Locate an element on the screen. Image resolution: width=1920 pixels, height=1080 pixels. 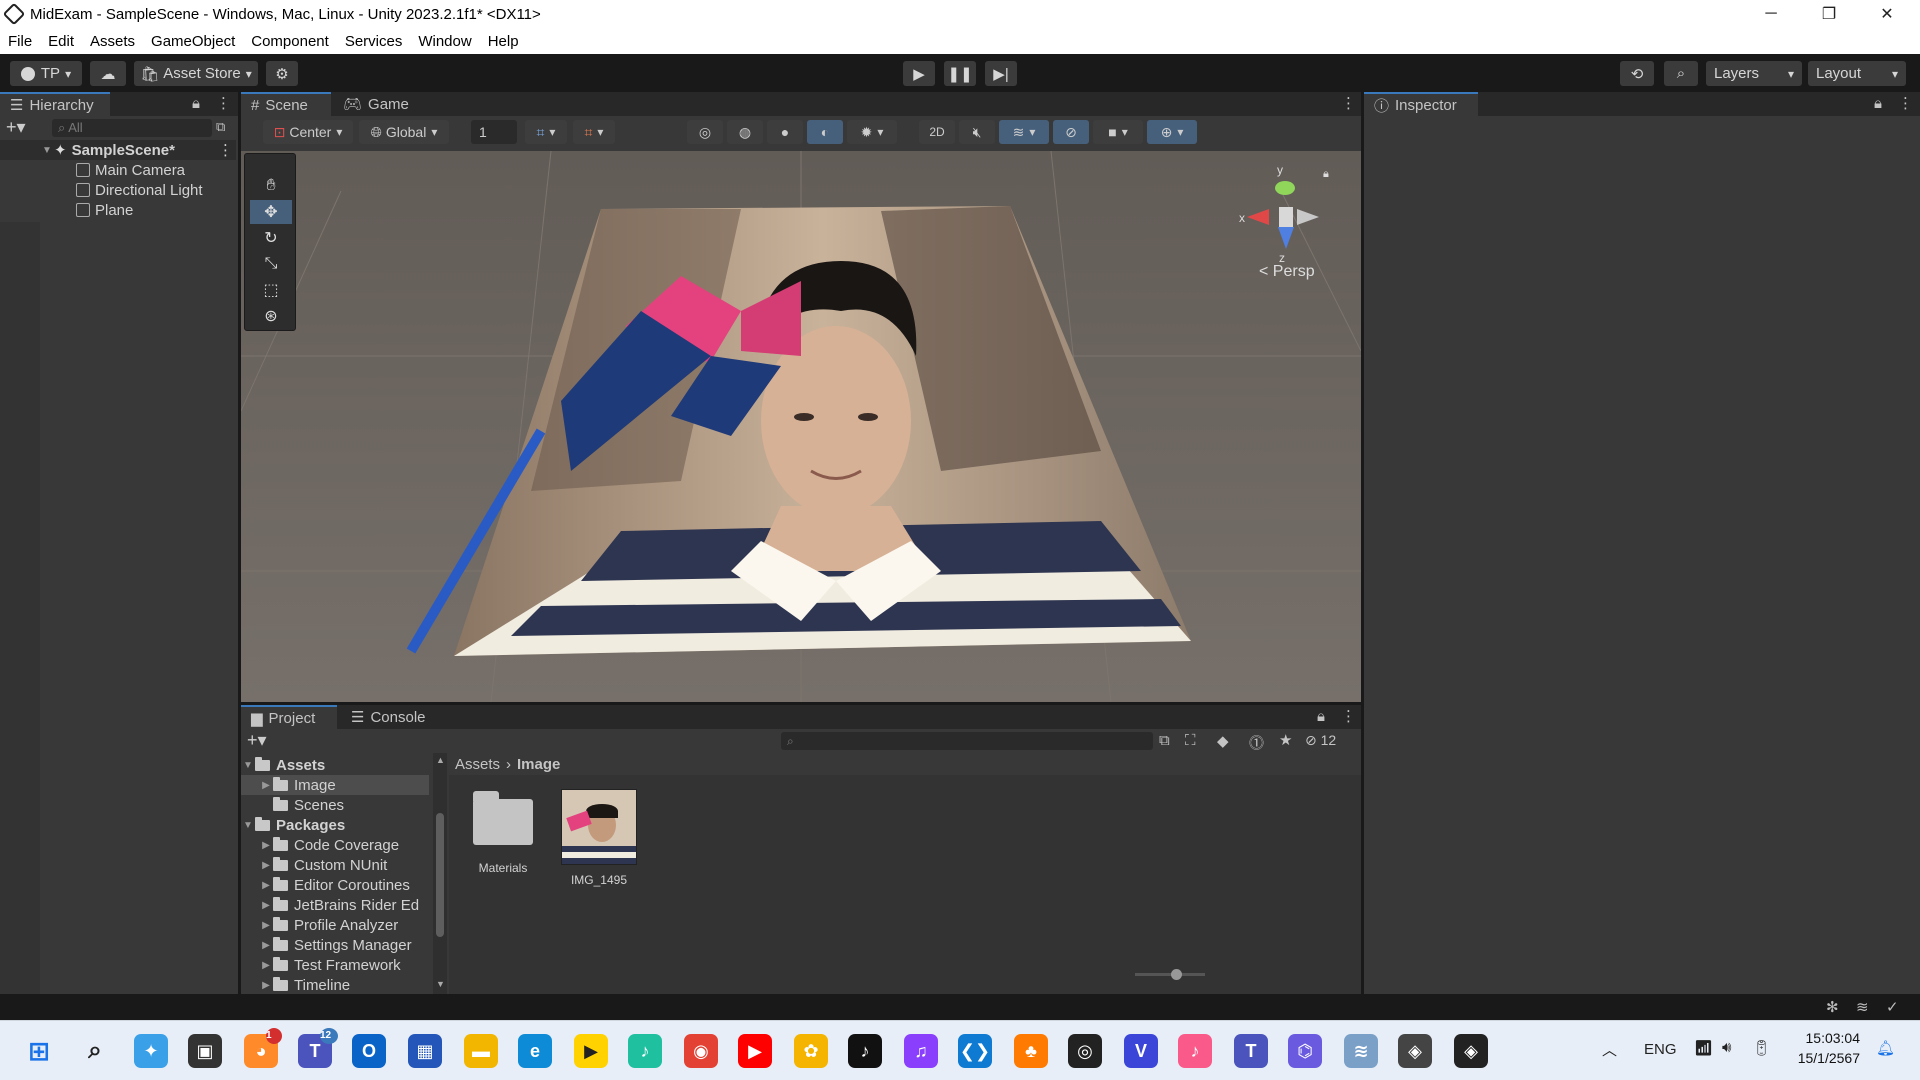
minimize-button: ─ is located at coordinates (1771, 14).